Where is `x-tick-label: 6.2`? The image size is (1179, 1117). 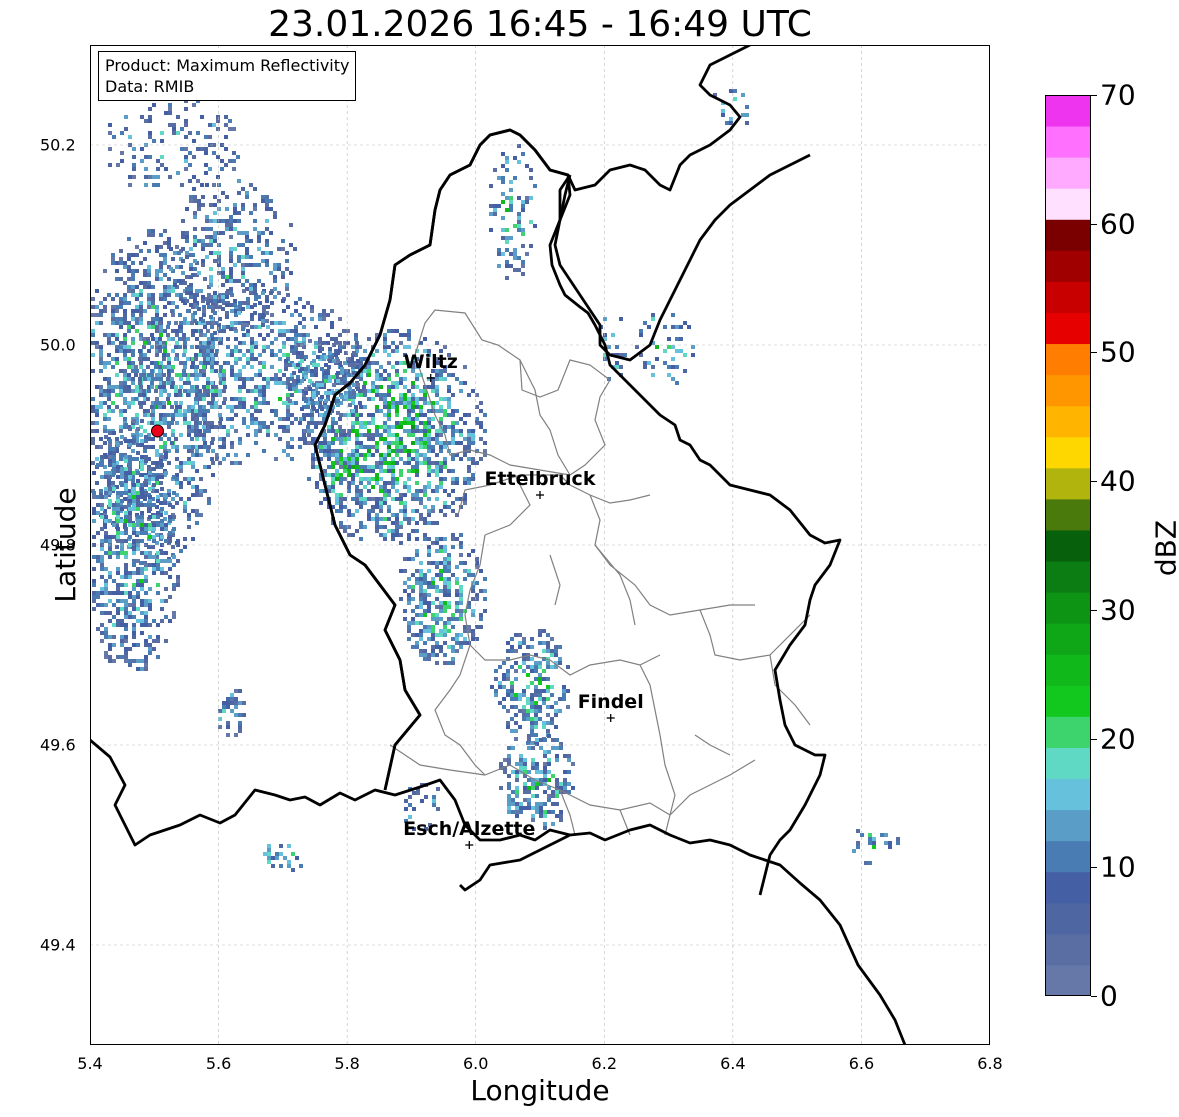
x-tick-label: 6.2 is located at coordinates (604, 1063).